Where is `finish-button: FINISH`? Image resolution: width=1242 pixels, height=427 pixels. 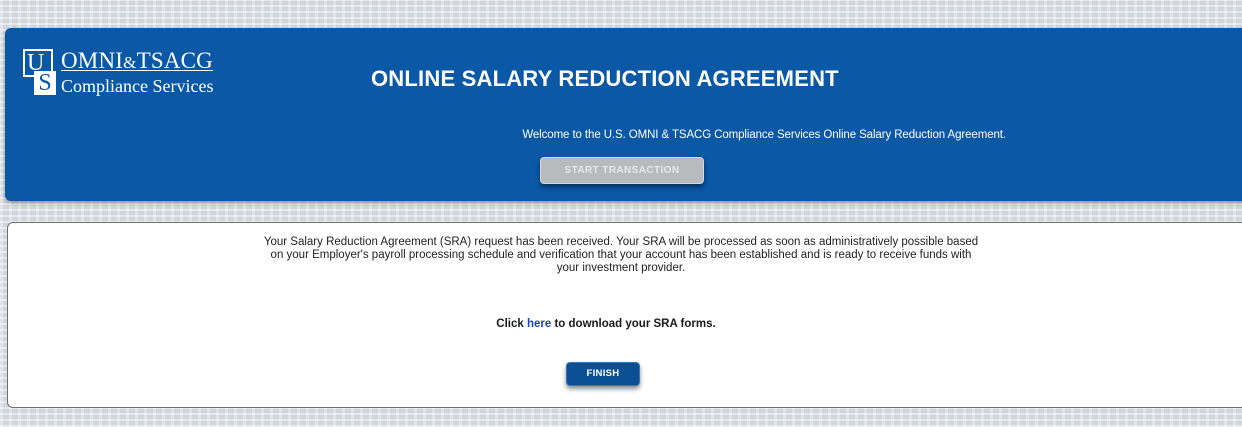 finish-button: FINISH is located at coordinates (603, 374).